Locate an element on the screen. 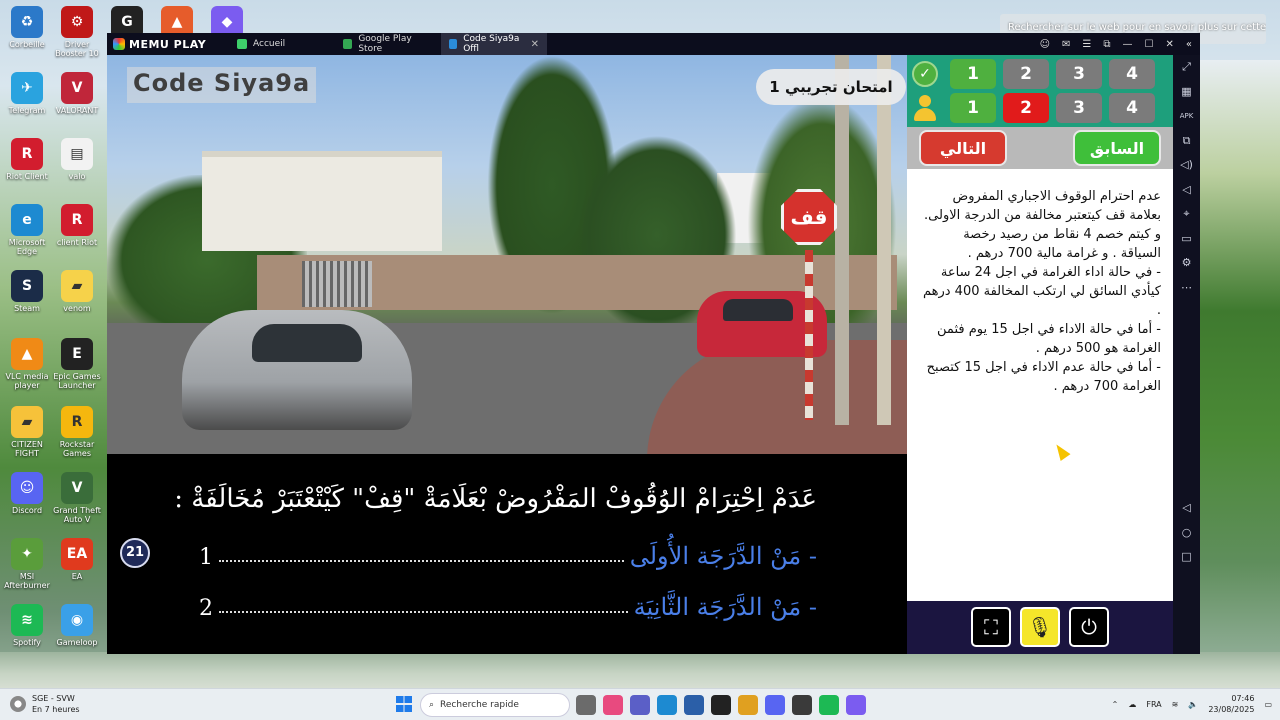 This screenshot has width=1280, height=720. next-button: التالي is located at coordinates (963, 148).